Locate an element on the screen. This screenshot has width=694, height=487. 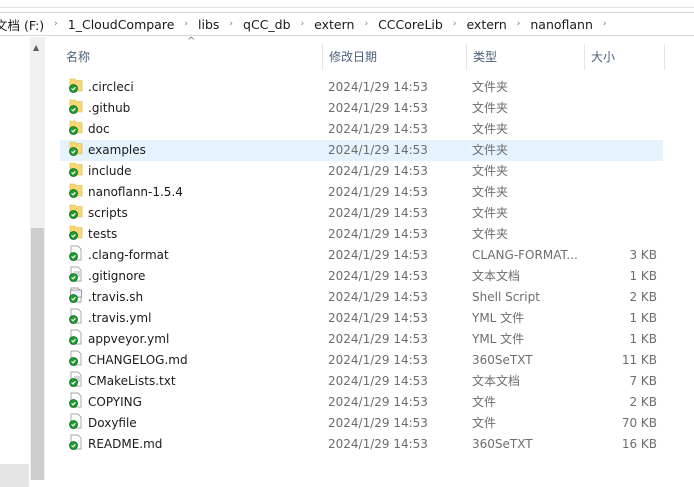
column-date: 修改日期 is located at coordinates (395, 57).